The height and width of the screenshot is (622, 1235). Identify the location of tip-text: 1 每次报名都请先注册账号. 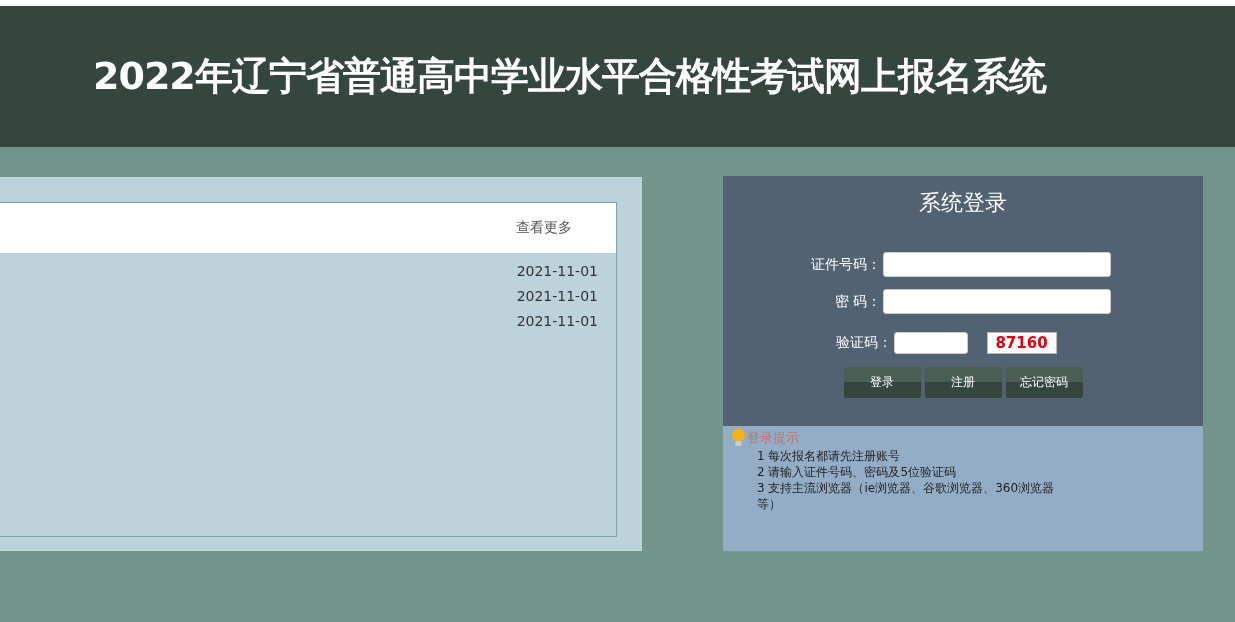
(829, 456).